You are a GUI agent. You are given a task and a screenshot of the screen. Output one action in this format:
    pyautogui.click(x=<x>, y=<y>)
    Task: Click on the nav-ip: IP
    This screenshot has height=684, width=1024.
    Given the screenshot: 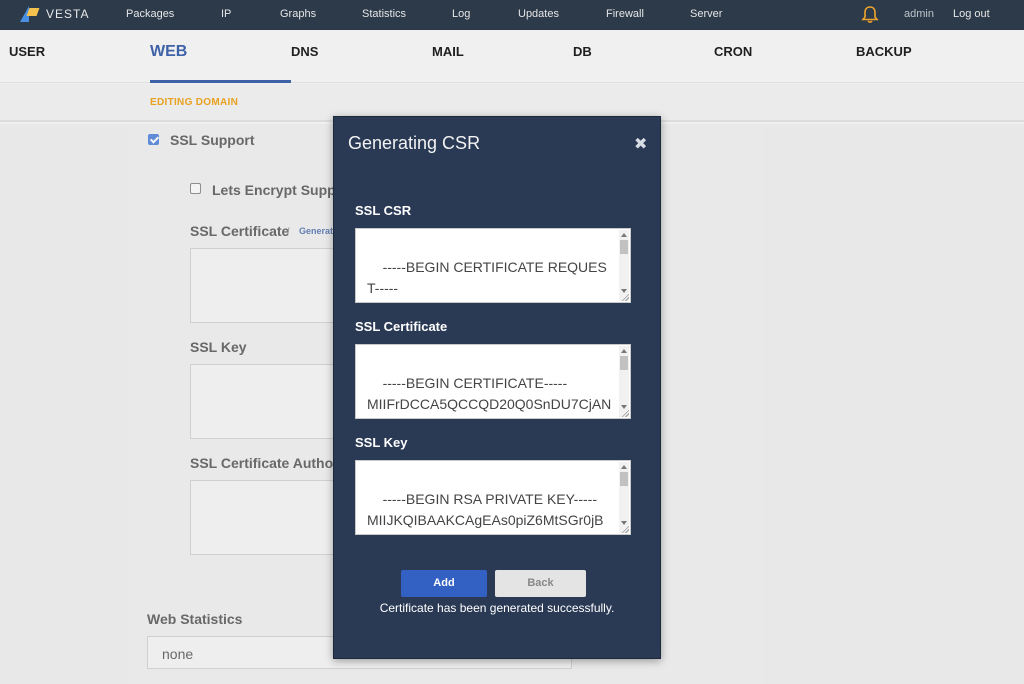 What is the action you would take?
    pyautogui.click(x=226, y=14)
    